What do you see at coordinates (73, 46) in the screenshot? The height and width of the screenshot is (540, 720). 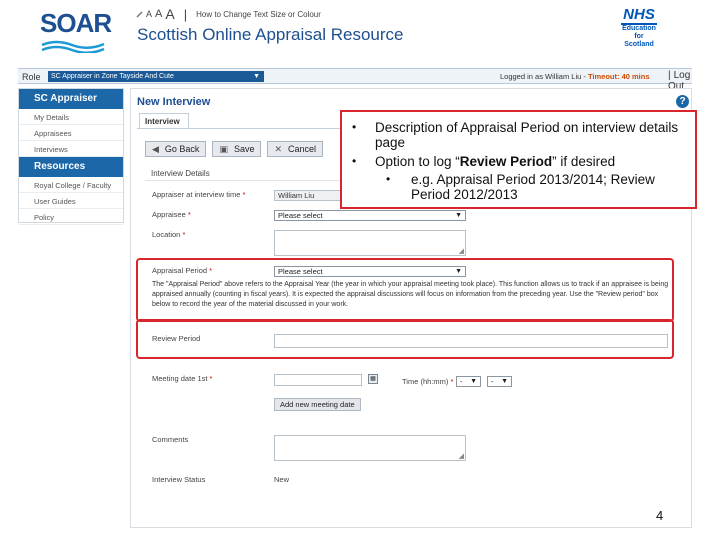 I see `soar-logo-waves` at bounding box center [73, 46].